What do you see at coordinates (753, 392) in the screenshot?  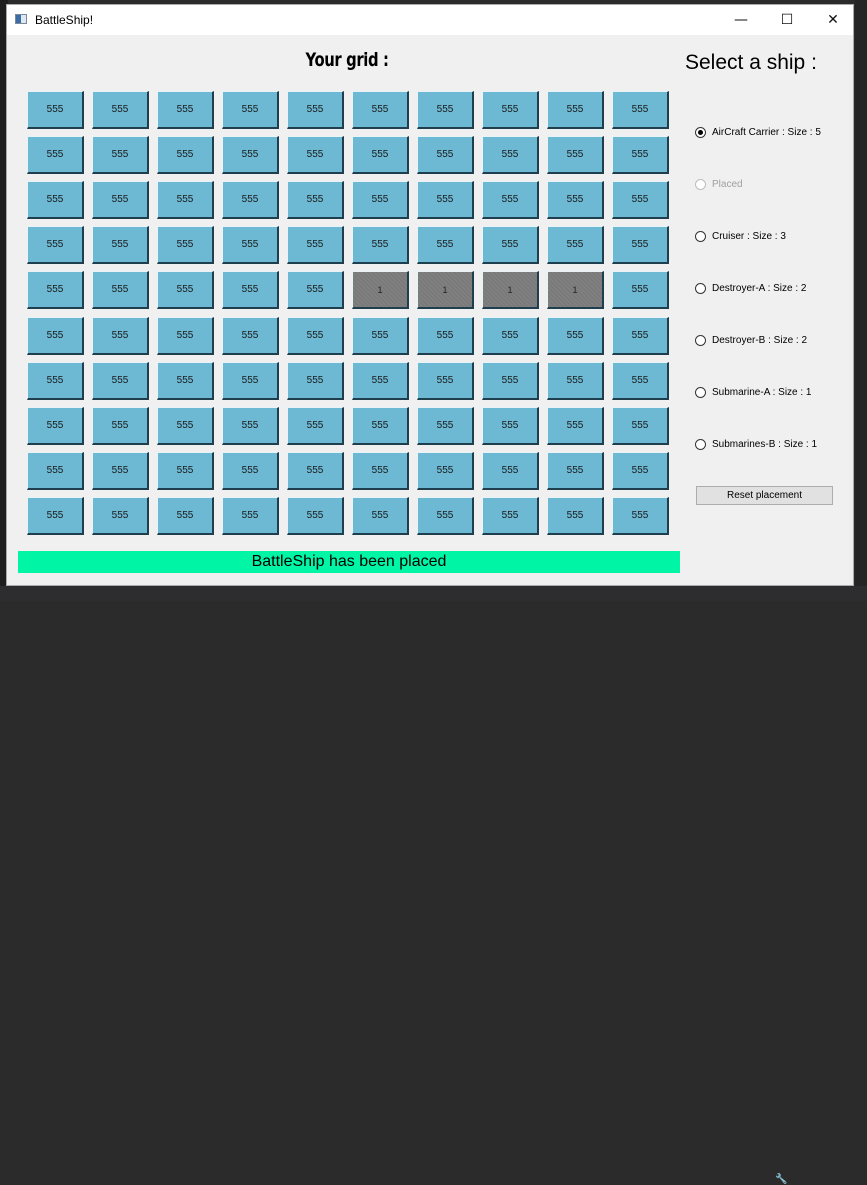 I see `ship-option: Submarine-A : Size : 1` at bounding box center [753, 392].